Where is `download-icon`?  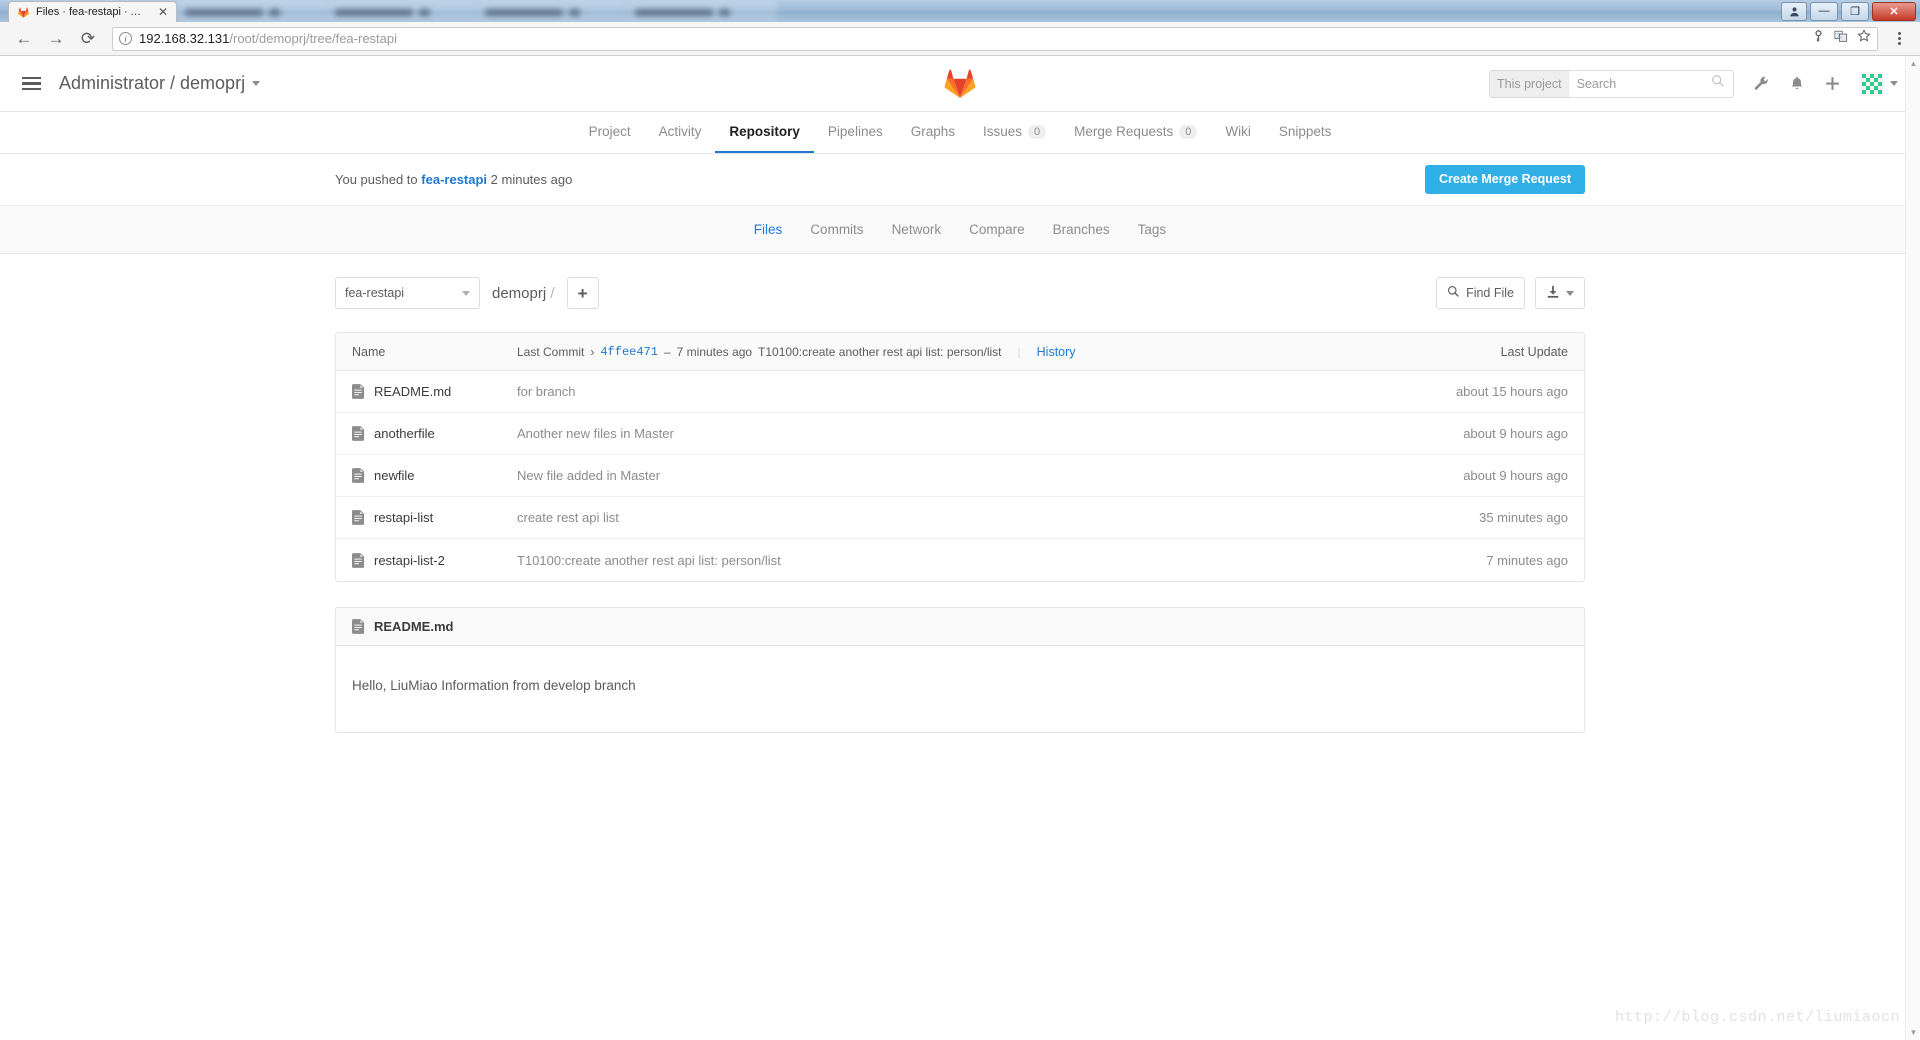 download-icon is located at coordinates (1553, 293).